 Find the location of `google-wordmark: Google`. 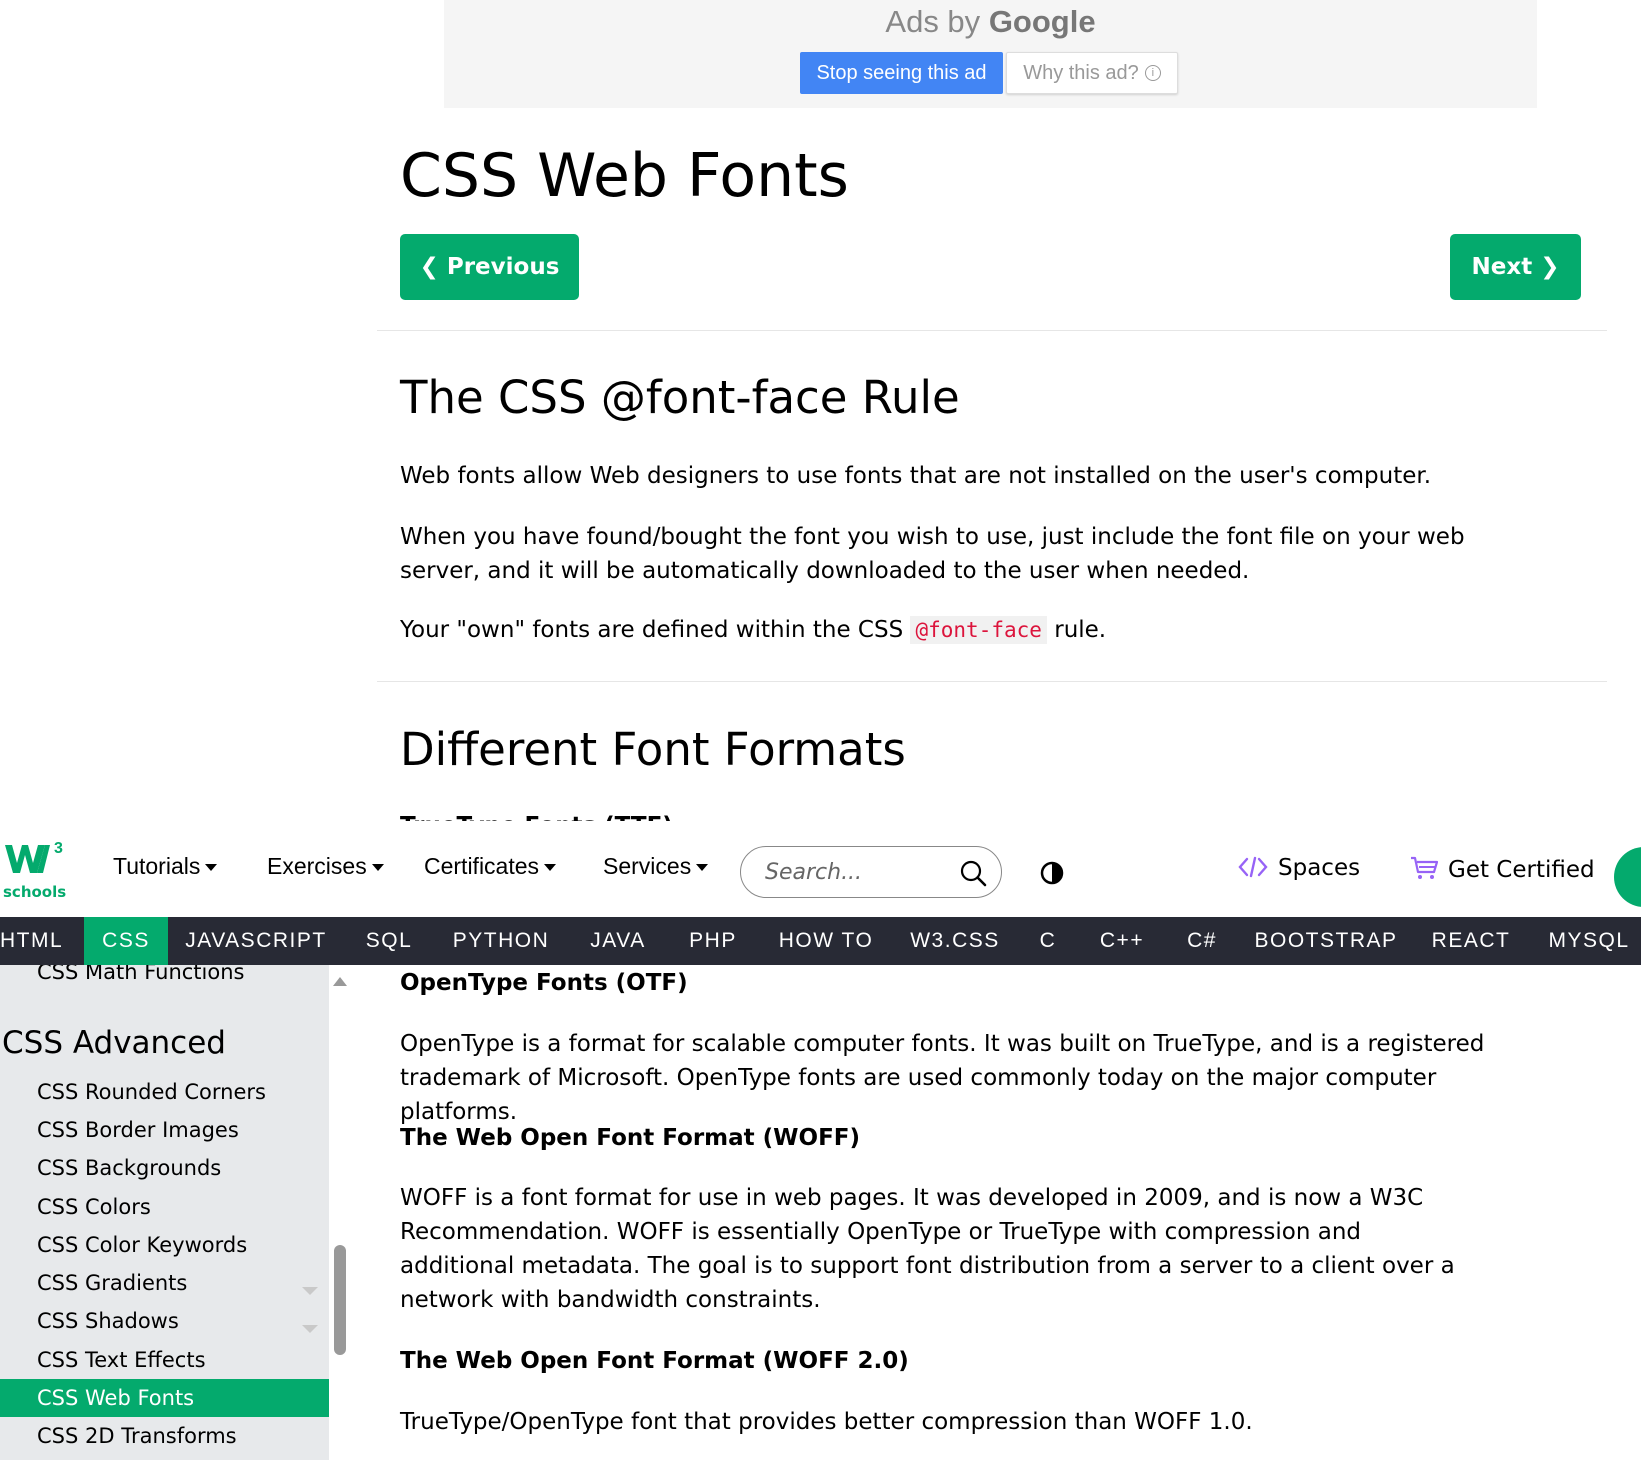

google-wordmark: Google is located at coordinates (1042, 21).